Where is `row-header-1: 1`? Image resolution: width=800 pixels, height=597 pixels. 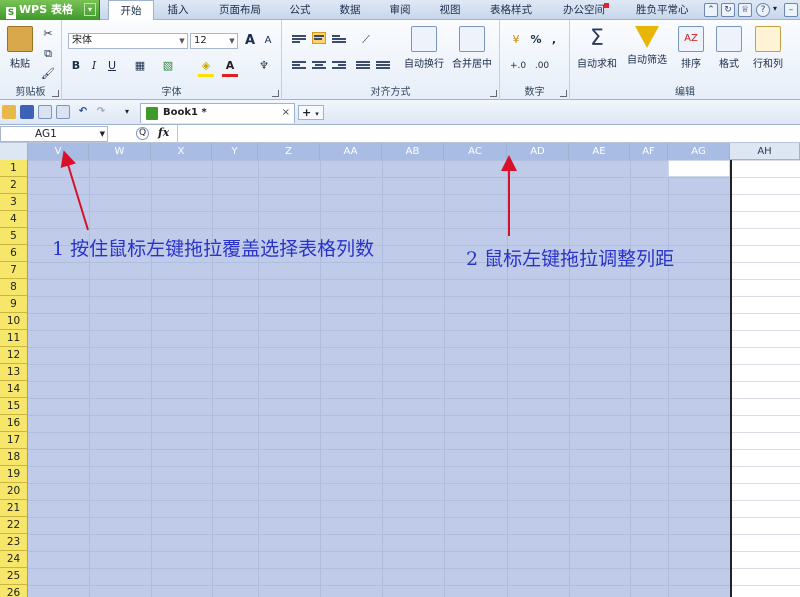
row-header-1: 1 is located at coordinates (14, 168).